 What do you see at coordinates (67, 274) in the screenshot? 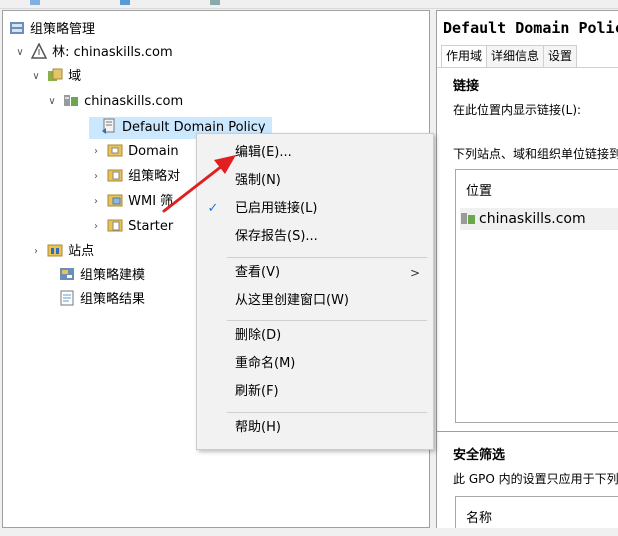
I see `modeling-icon` at bounding box center [67, 274].